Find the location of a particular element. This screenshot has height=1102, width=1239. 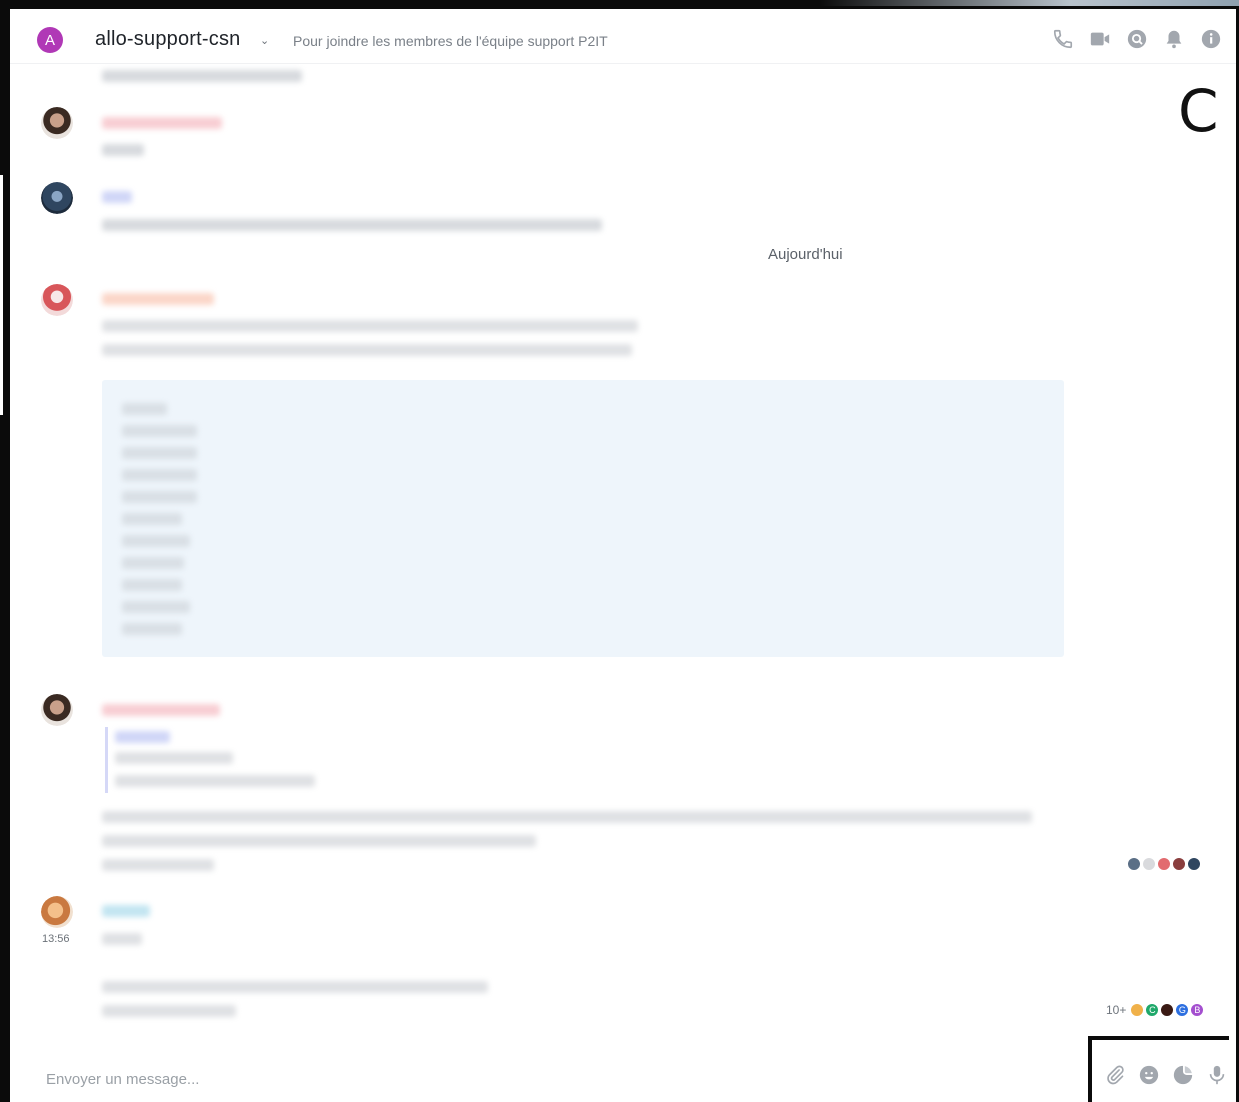

overlay-label: C is located at coordinates (1198, 111).